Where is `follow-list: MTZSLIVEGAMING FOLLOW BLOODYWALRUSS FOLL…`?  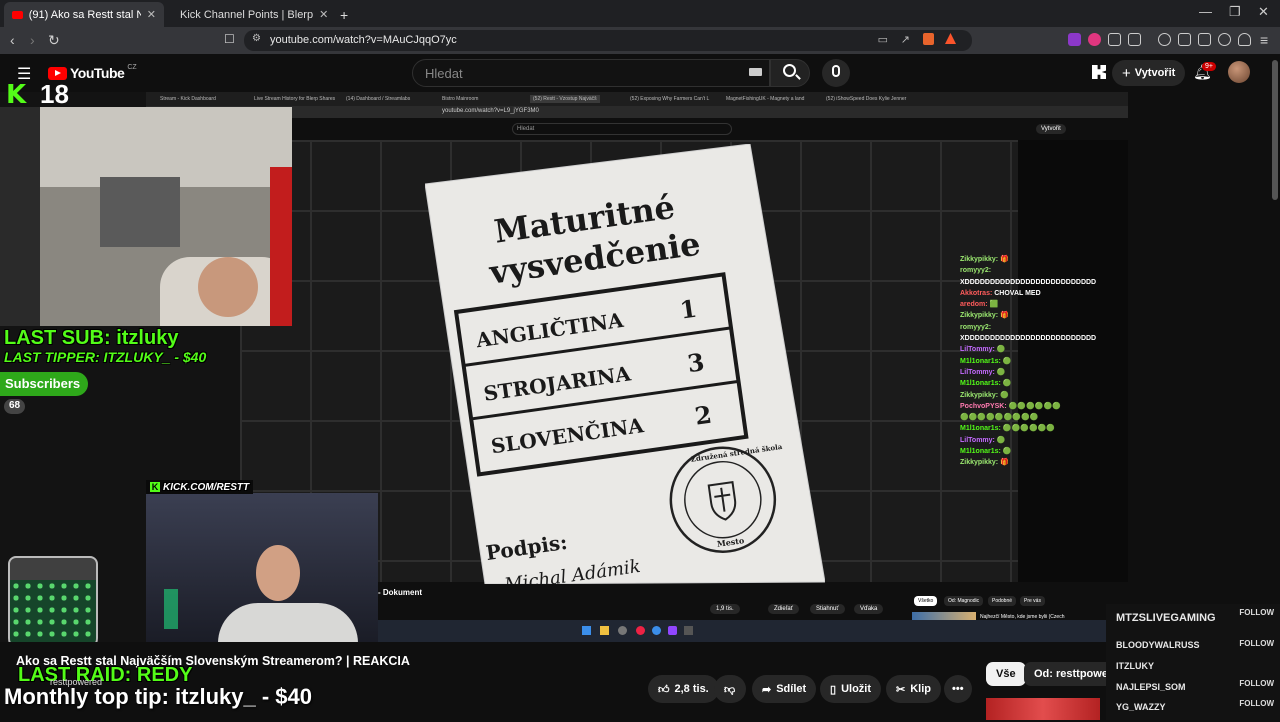 follow-list: MTZSLIVEGAMING FOLLOW BLOODYWALRUSS FOLL… is located at coordinates (1193, 662).